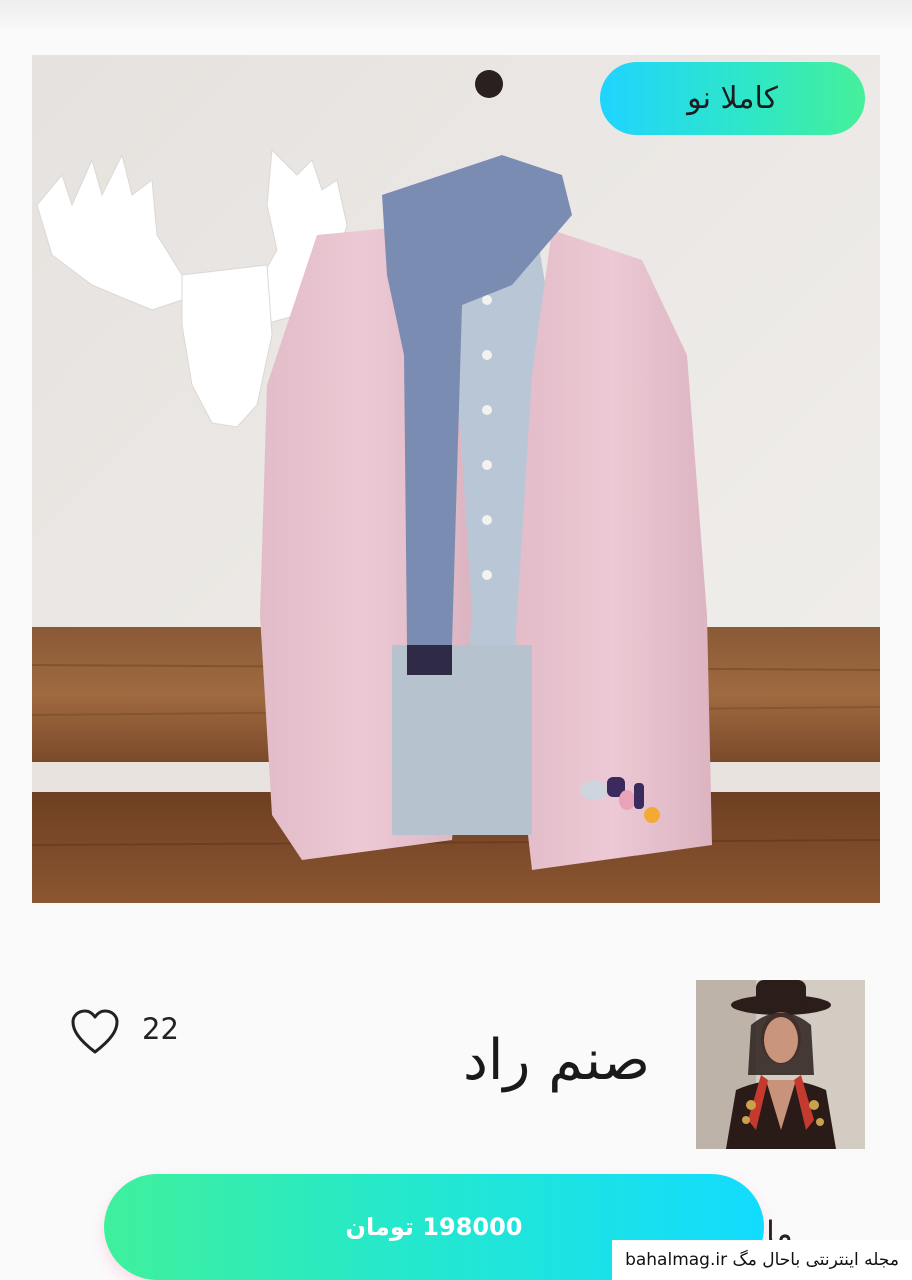  What do you see at coordinates (95, 1033) in the screenshot?
I see `heart-outline-icon` at bounding box center [95, 1033].